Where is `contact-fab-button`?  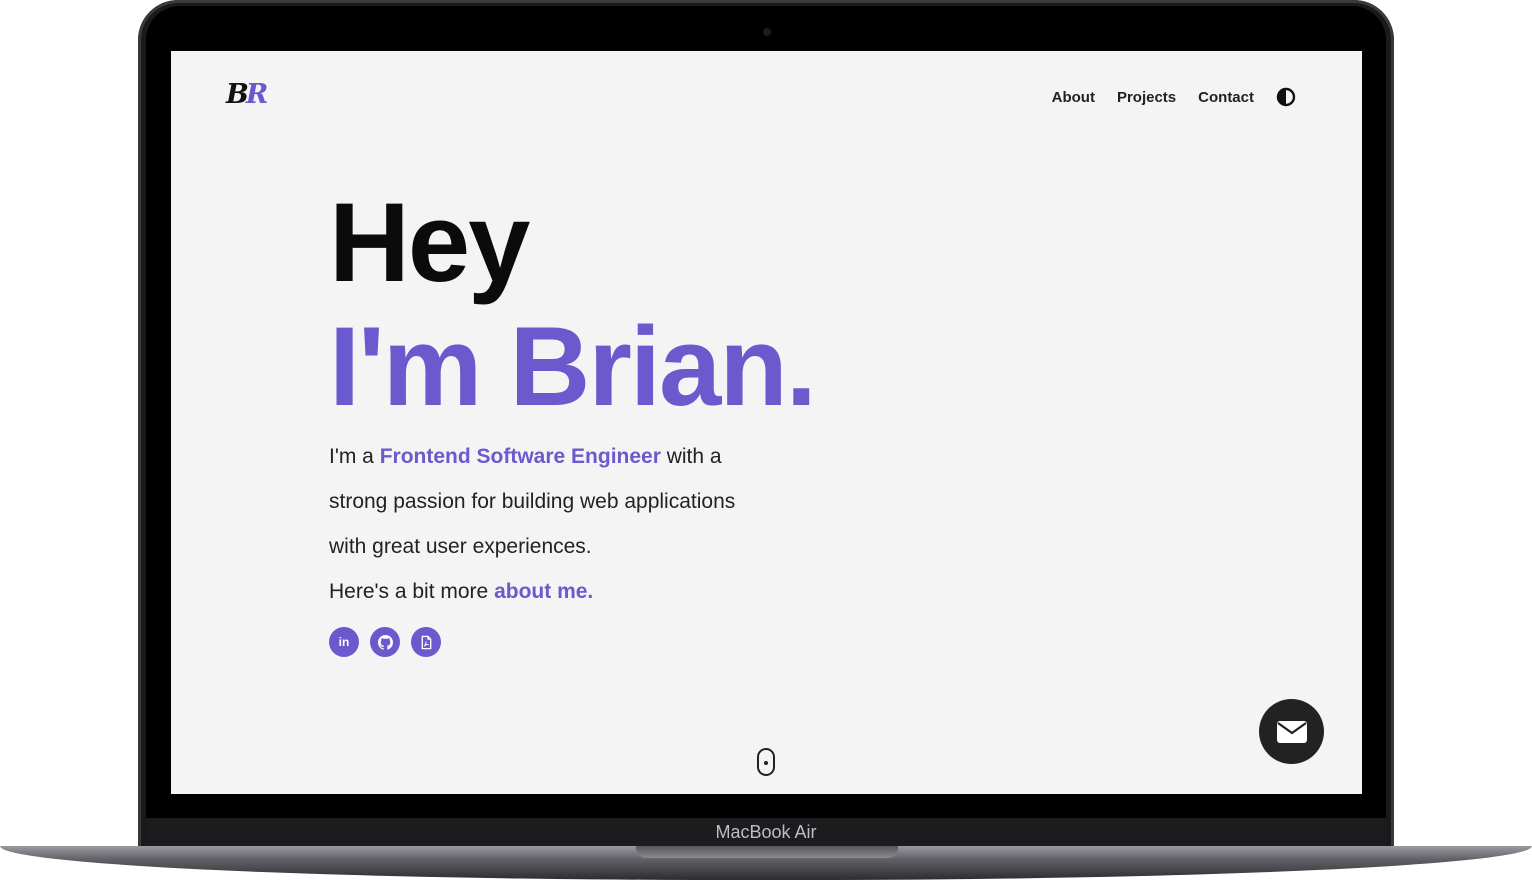 contact-fab-button is located at coordinates (1291, 731).